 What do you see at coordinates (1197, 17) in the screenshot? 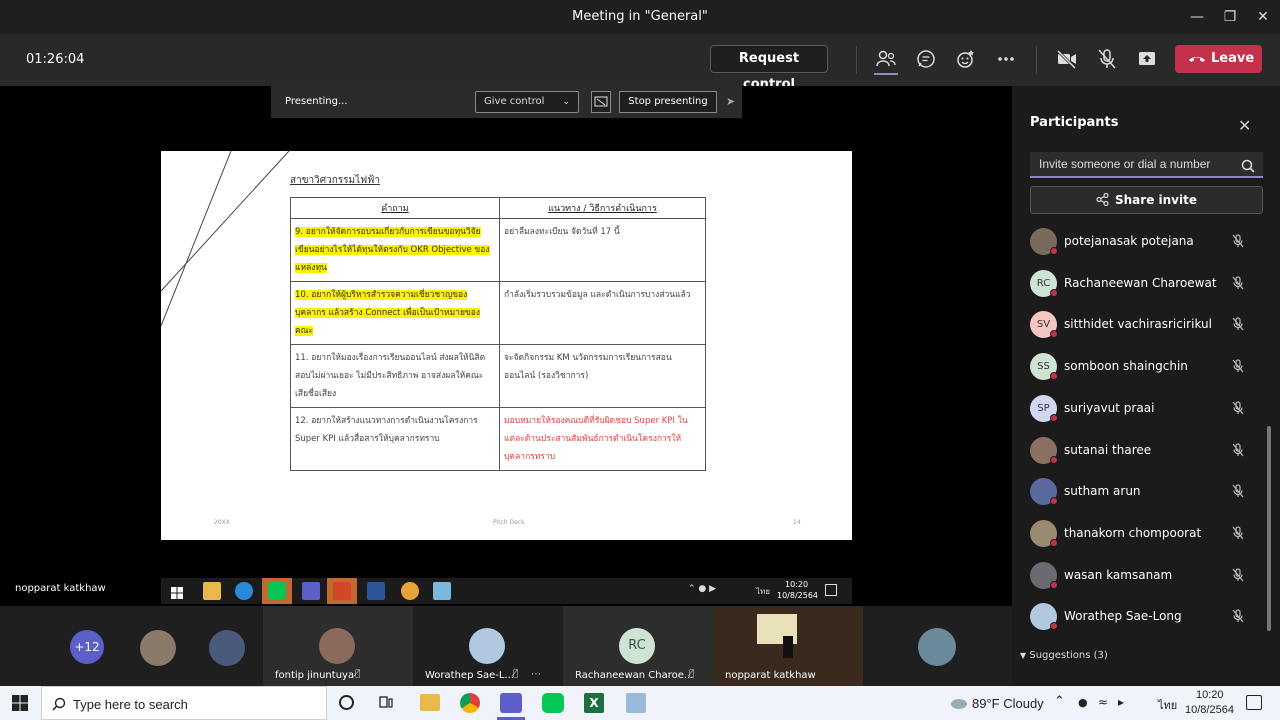
I see `minimize-icon: —` at bounding box center [1197, 17].